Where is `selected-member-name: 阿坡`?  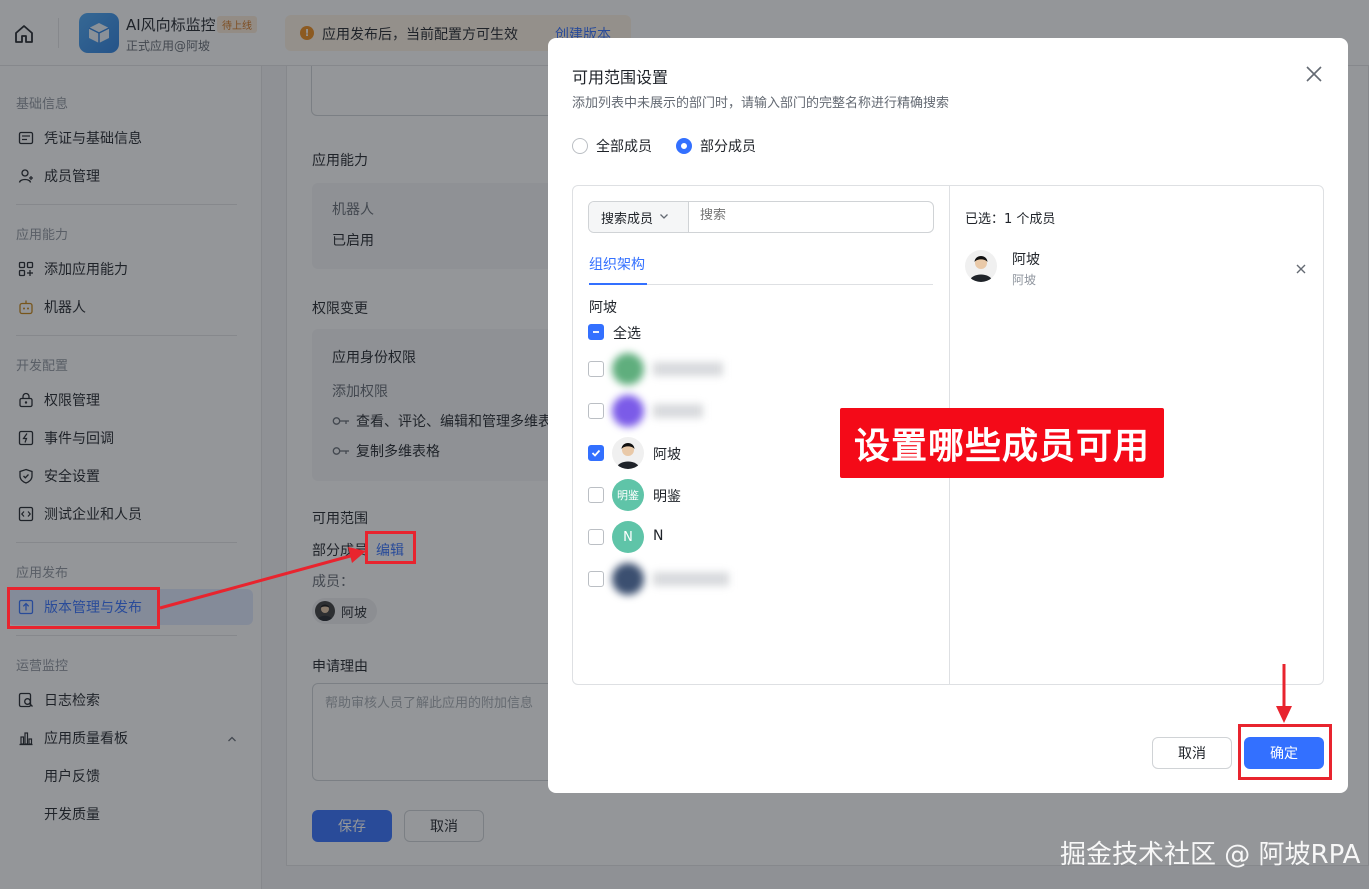 selected-member-name: 阿坡 is located at coordinates (1026, 260).